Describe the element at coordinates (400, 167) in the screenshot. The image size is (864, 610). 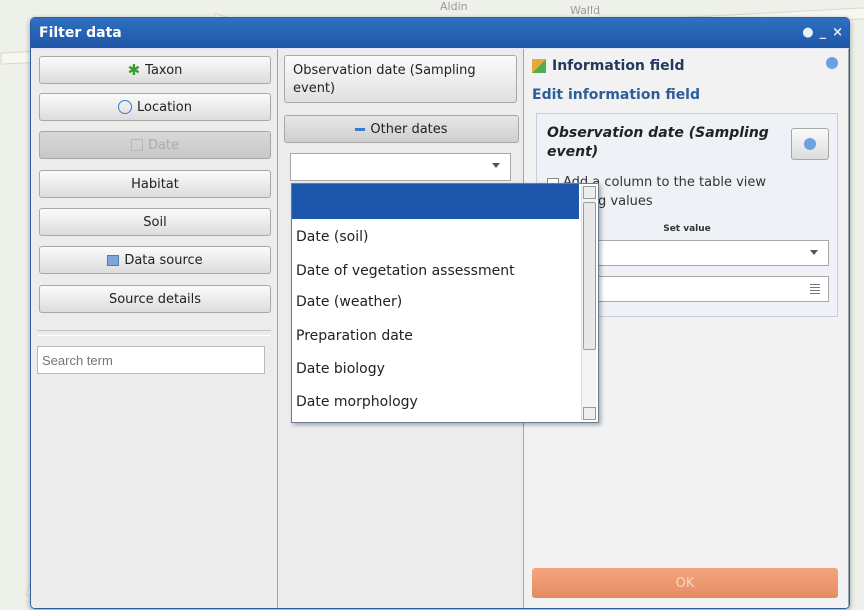
I see `other-dates-combobox` at that location.